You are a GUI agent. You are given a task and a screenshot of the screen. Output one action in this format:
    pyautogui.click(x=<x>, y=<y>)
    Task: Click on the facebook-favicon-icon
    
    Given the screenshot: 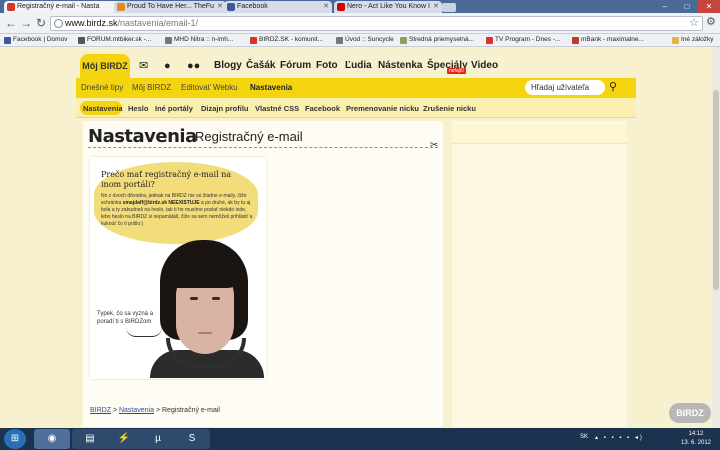 What is the action you would take?
    pyautogui.click(x=231, y=7)
    